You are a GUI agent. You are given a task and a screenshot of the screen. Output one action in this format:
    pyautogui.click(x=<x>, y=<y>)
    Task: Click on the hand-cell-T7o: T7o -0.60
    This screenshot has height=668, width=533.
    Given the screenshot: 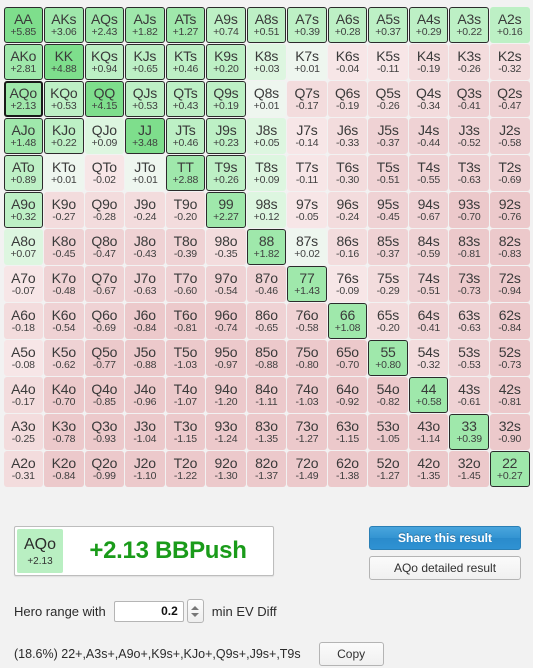 What is the action you would take?
    pyautogui.click(x=185, y=284)
    